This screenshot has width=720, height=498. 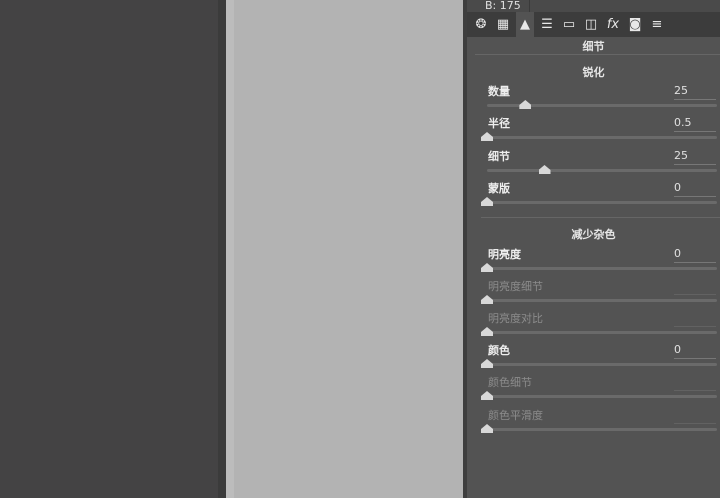 I want to click on tab-effects-fx-icon: fx, so click(x=613, y=25).